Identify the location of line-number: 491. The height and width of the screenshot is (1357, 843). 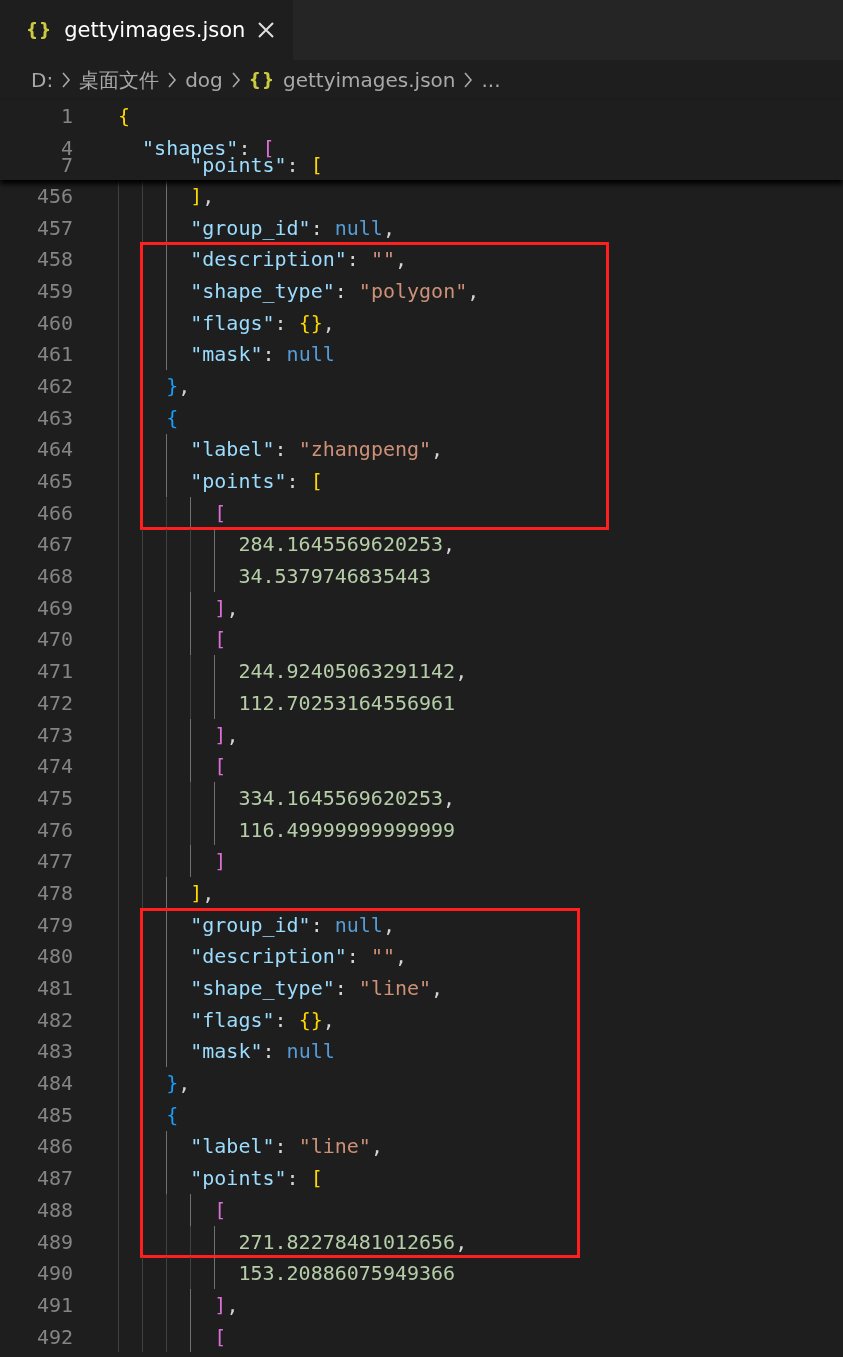
(54, 1304).